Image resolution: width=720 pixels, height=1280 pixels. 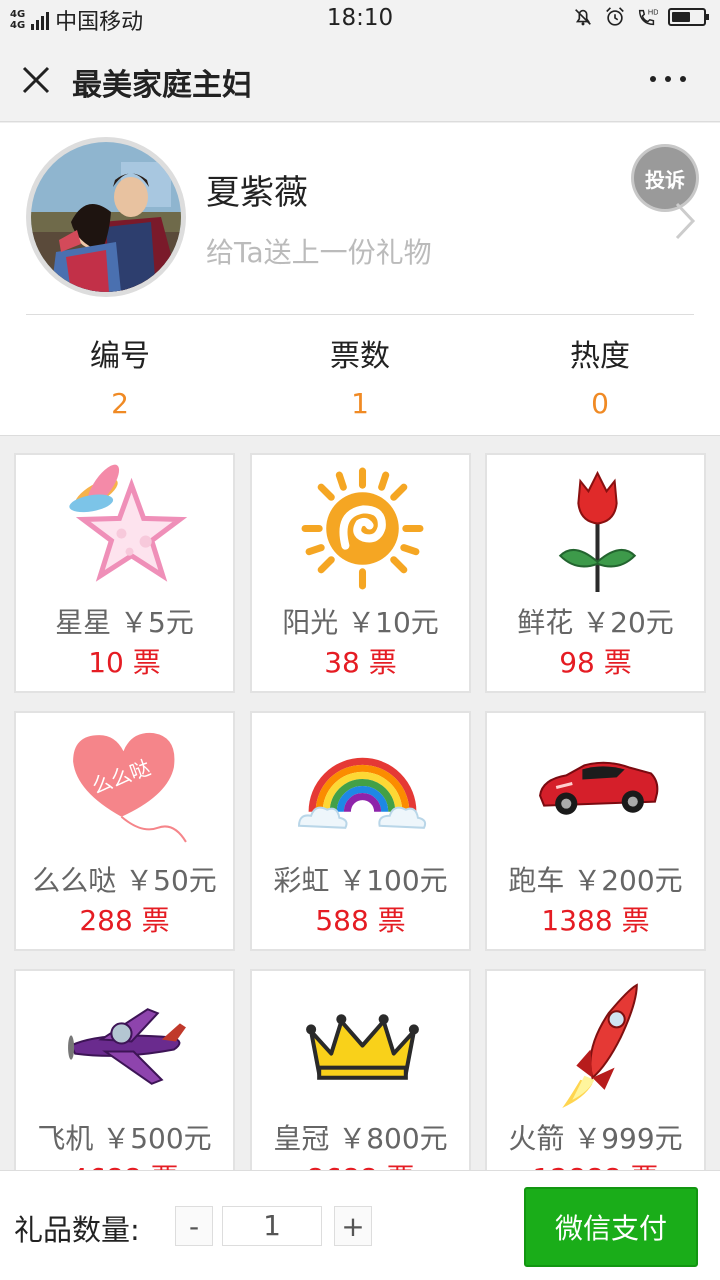 I want to click on stat-value: 1, so click(x=360, y=403).